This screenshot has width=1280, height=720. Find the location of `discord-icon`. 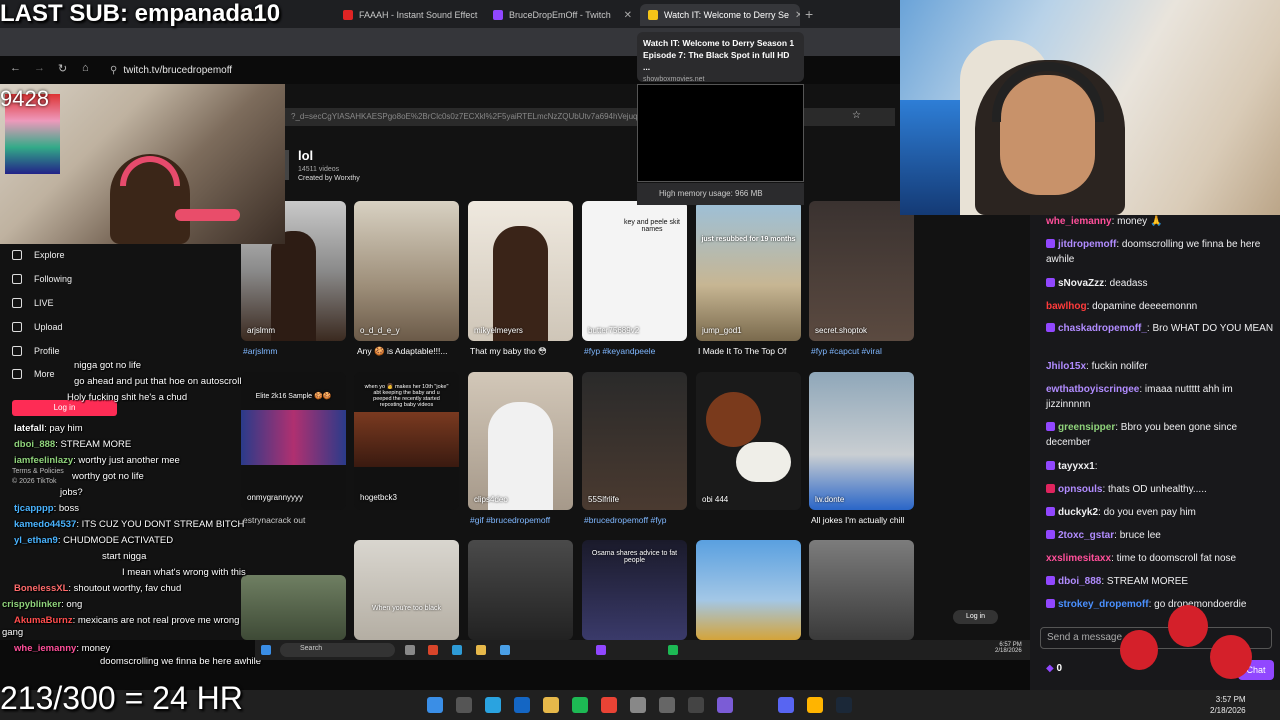

discord-icon is located at coordinates (786, 705).